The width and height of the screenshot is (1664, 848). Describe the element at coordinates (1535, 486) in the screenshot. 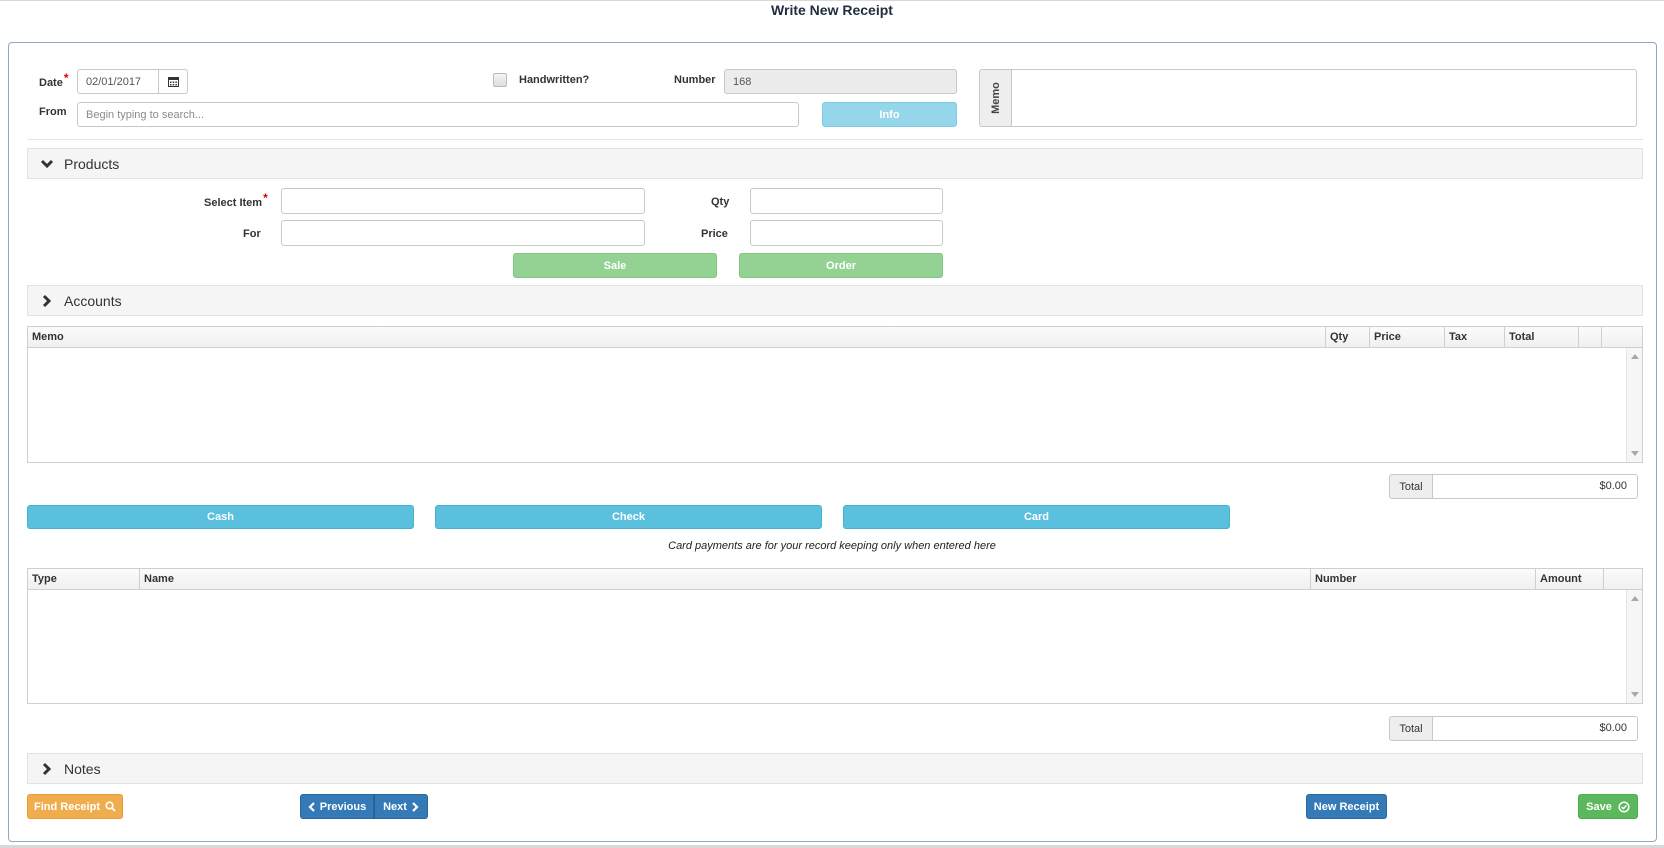

I see `accounts-total-value: $0.00` at that location.